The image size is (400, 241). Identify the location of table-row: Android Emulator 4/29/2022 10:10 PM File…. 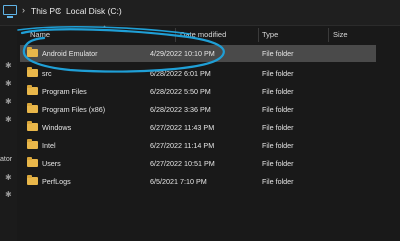
(198, 53).